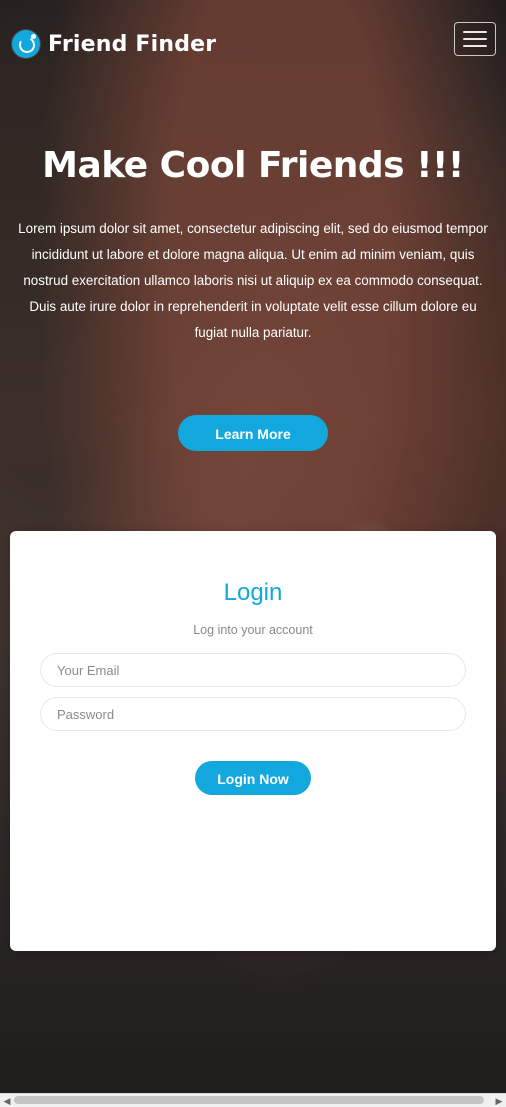 Image resolution: width=506 pixels, height=1107 pixels. I want to click on menu-toggle-button, so click(475, 39).